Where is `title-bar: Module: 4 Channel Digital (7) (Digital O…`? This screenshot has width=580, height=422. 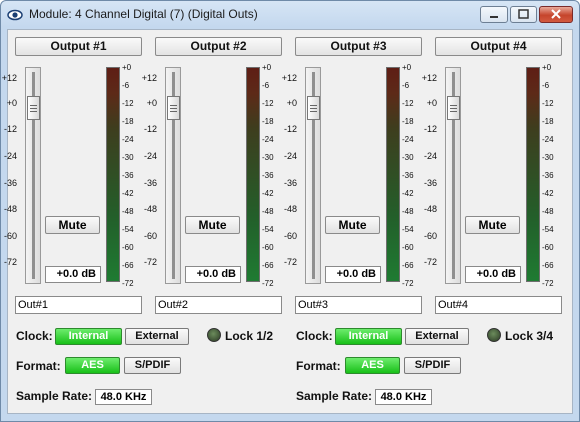
title-bar: Module: 4 Channel Digital (7) (Digital O… is located at coordinates (290, 15).